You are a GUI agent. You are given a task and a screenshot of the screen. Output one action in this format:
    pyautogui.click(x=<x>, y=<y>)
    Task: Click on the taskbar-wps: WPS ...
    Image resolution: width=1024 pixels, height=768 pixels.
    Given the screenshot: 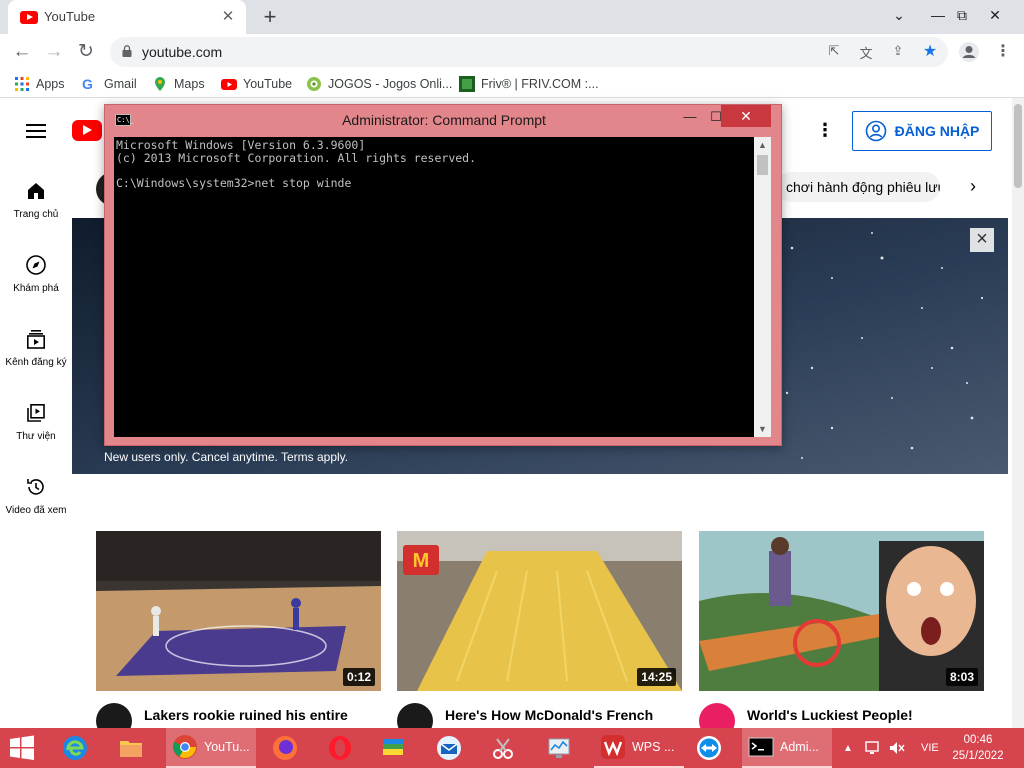 What is the action you would take?
    pyautogui.click(x=639, y=748)
    